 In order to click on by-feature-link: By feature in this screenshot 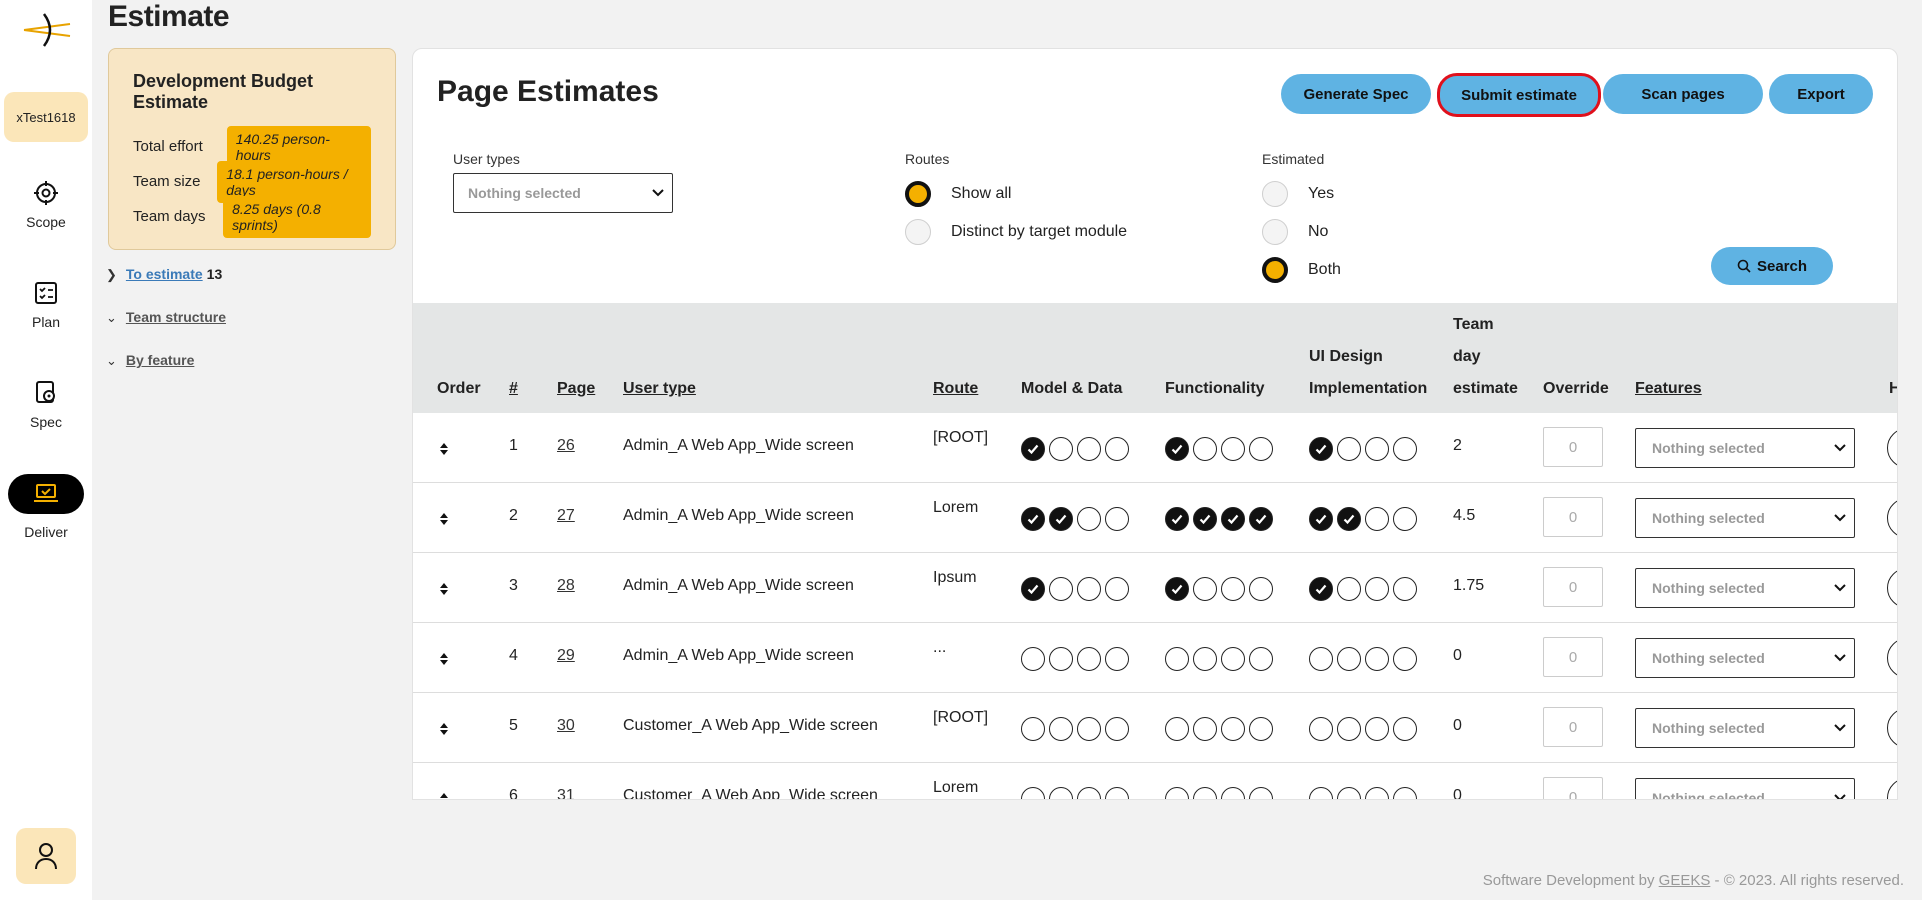, I will do `click(160, 360)`.